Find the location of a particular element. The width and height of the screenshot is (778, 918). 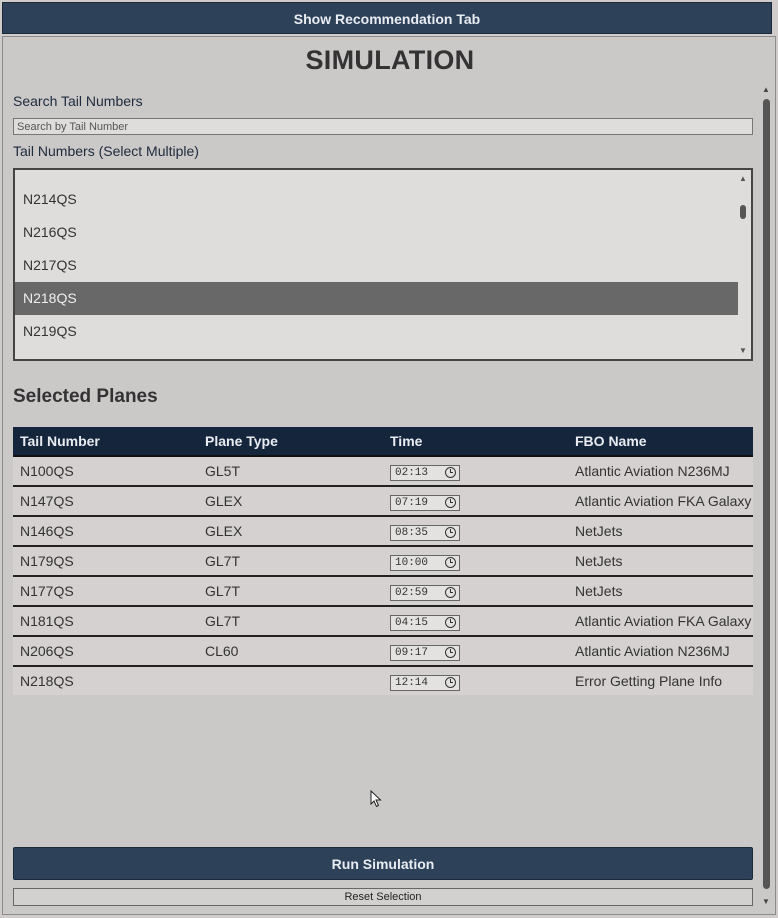

list-item: N216QS is located at coordinates (376, 232).